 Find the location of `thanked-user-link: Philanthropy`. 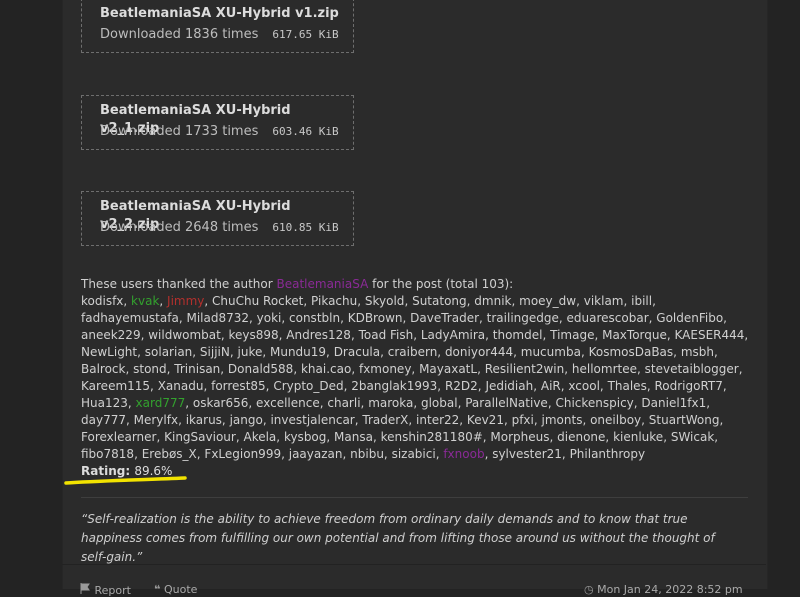

thanked-user-link: Philanthropy is located at coordinates (608, 454).